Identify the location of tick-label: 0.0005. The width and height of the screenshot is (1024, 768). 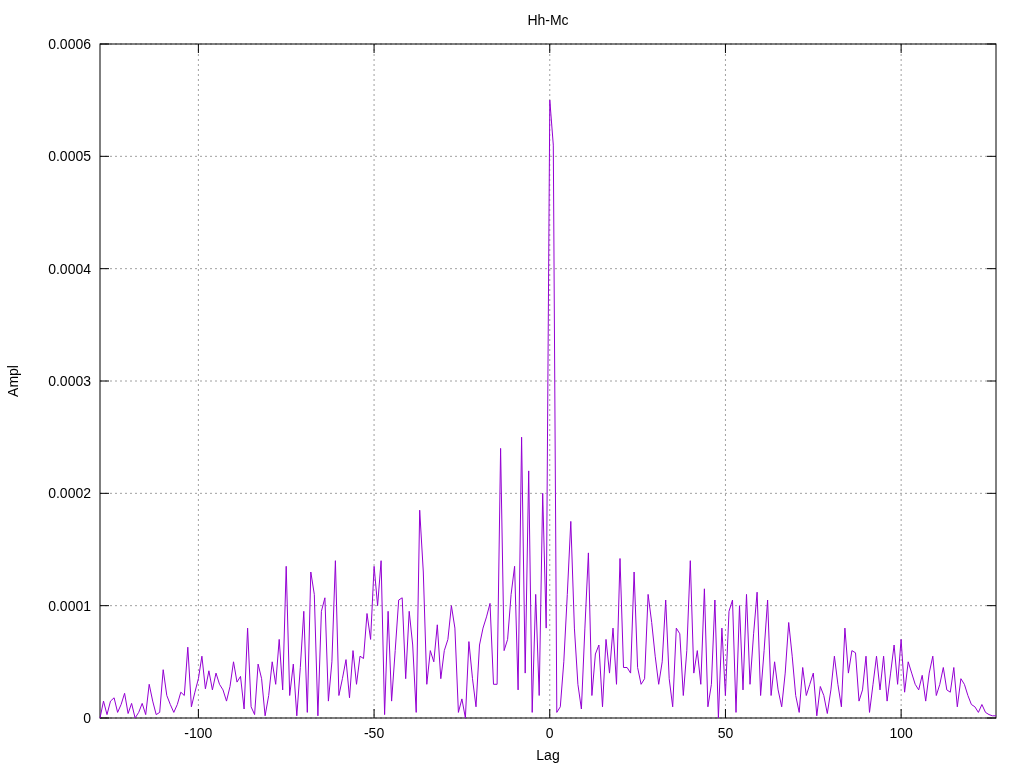
(69, 156).